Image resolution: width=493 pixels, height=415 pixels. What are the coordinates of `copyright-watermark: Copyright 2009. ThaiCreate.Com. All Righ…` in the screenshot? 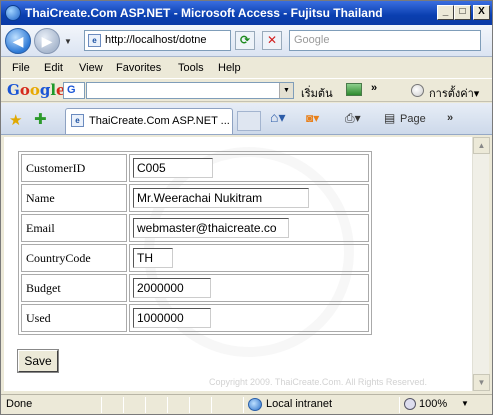 It's located at (318, 382).